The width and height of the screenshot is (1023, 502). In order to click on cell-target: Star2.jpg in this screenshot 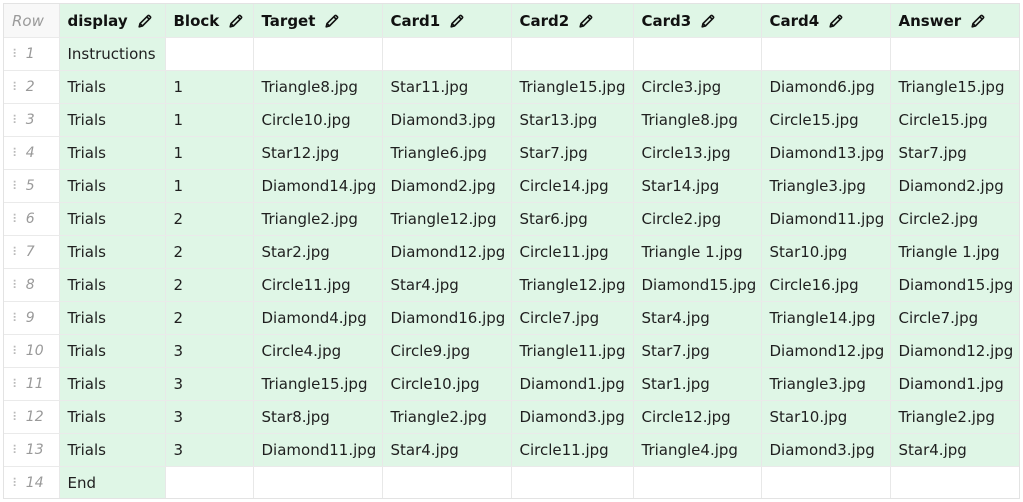, I will do `click(318, 252)`.